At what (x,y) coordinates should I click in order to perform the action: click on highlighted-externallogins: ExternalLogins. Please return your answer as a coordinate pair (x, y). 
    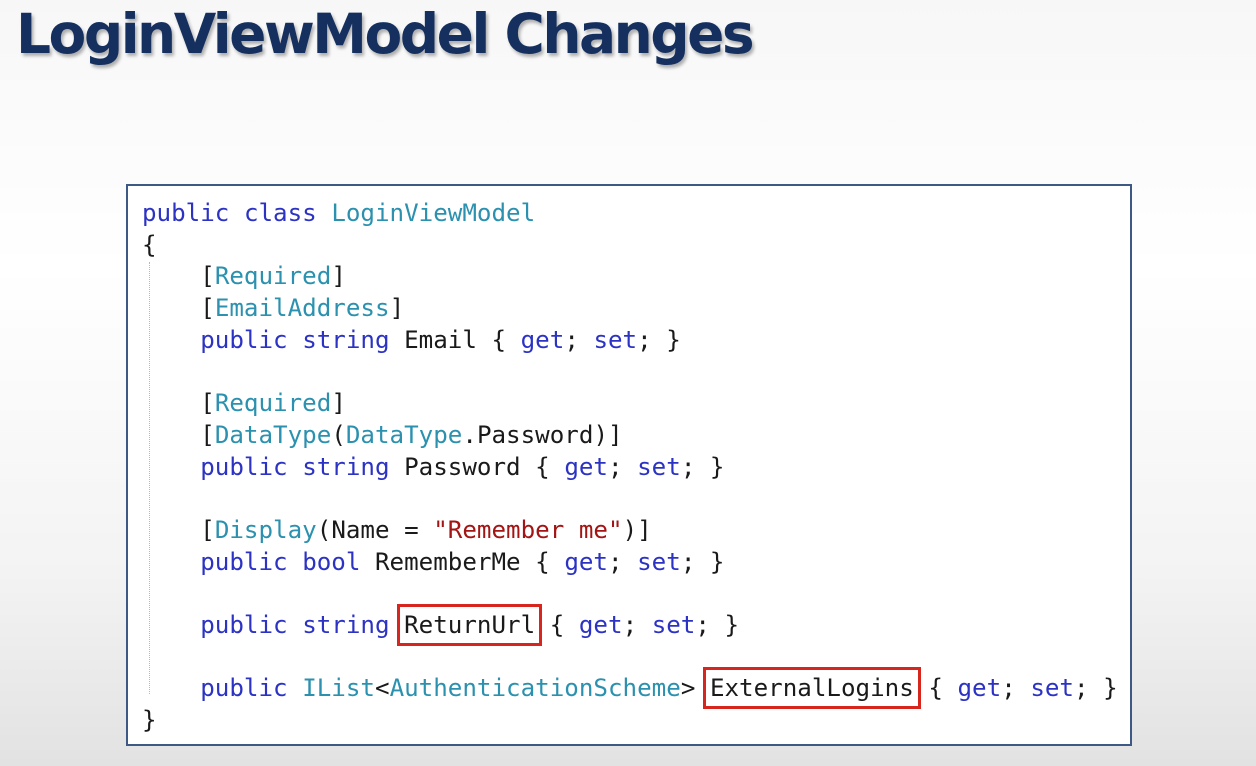
    Looking at the image, I should click on (811, 688).